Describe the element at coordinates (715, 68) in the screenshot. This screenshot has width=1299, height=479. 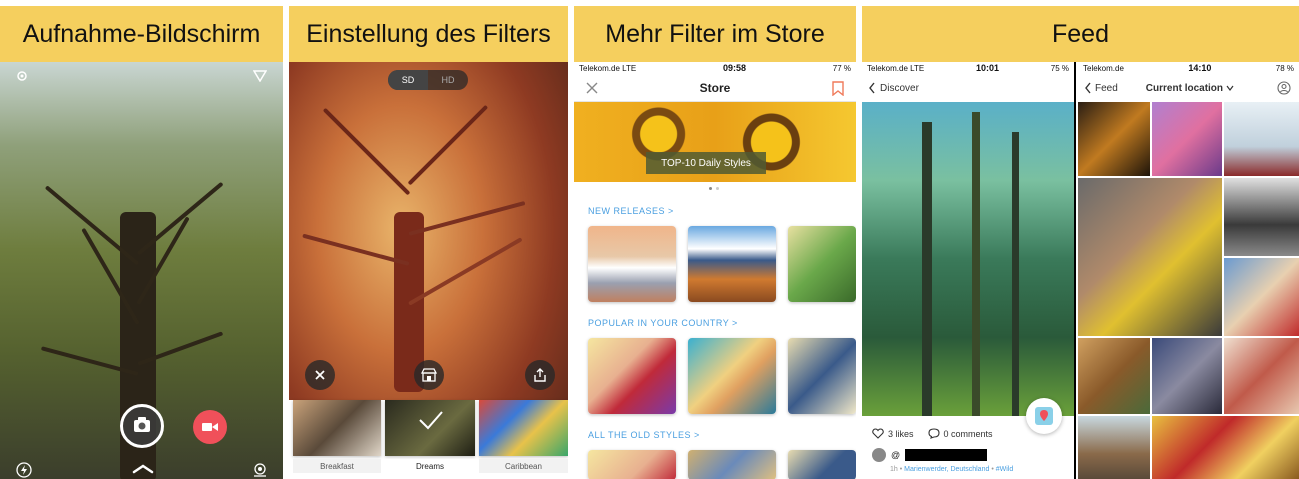
I see `status-bar: Telekom.de LTE 09:58 77 %` at that location.